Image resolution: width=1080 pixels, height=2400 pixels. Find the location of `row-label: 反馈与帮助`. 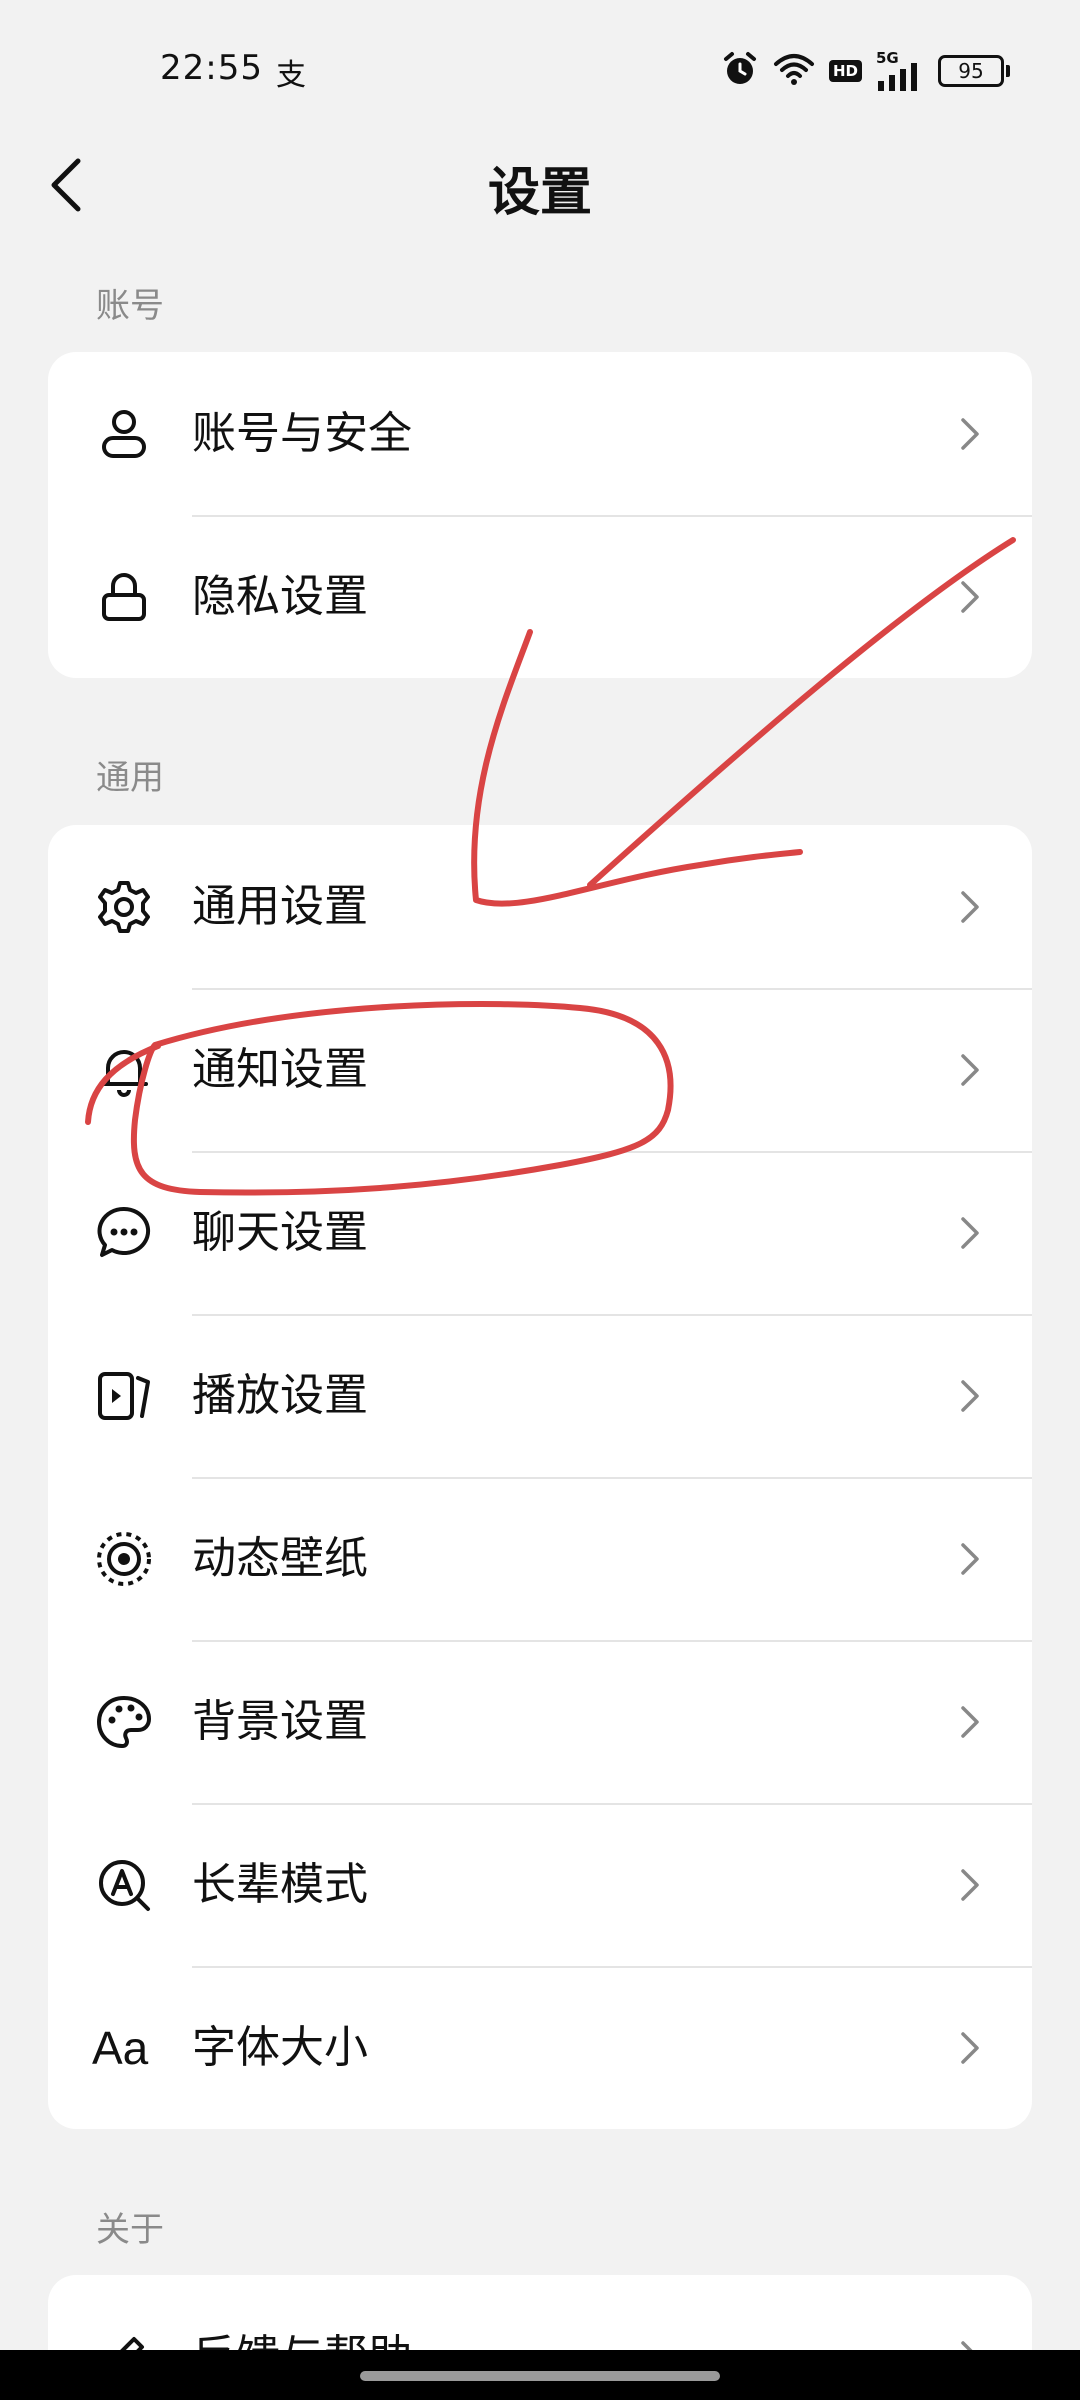

row-label: 反馈与帮助 is located at coordinates (302, 2312).